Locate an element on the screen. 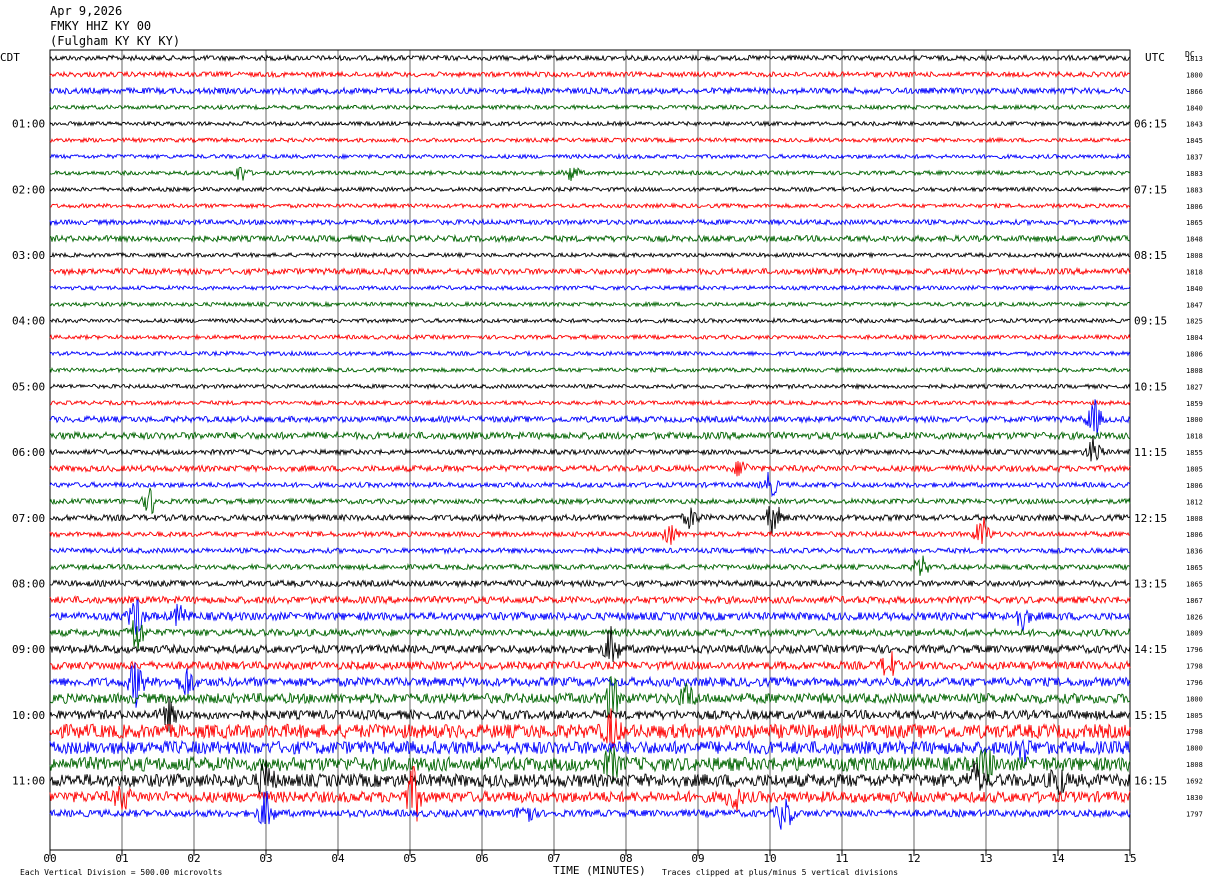 The image size is (1210, 886). x-axis-label: TIME (MINUTES) is located at coordinates (599, 870).